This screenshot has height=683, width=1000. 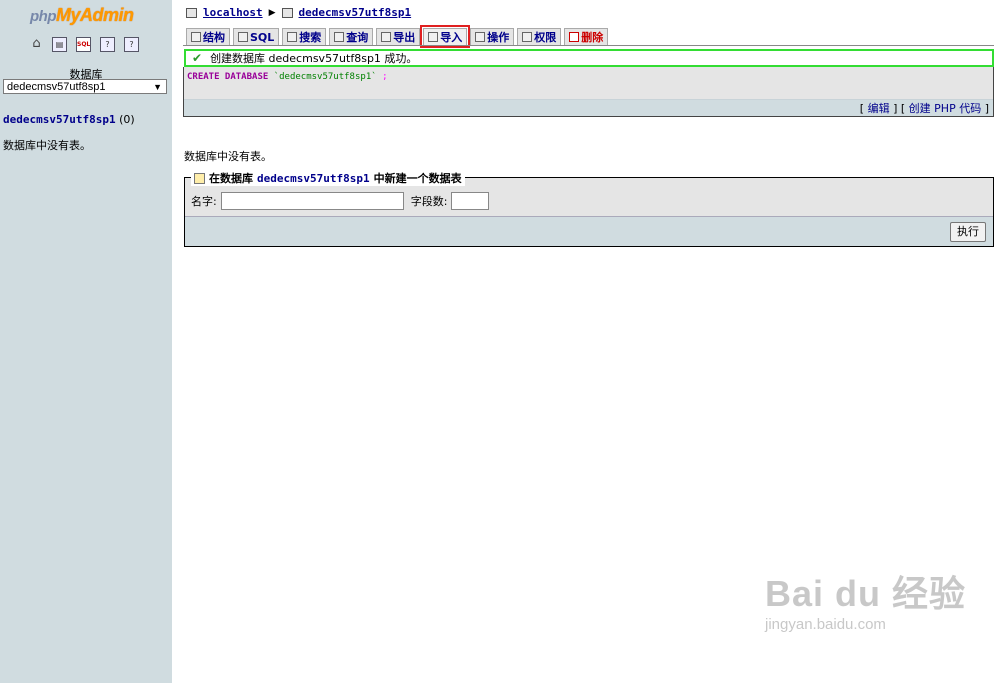 What do you see at coordinates (429, 201) in the screenshot?
I see `field-count-label: 字段数:` at bounding box center [429, 201].